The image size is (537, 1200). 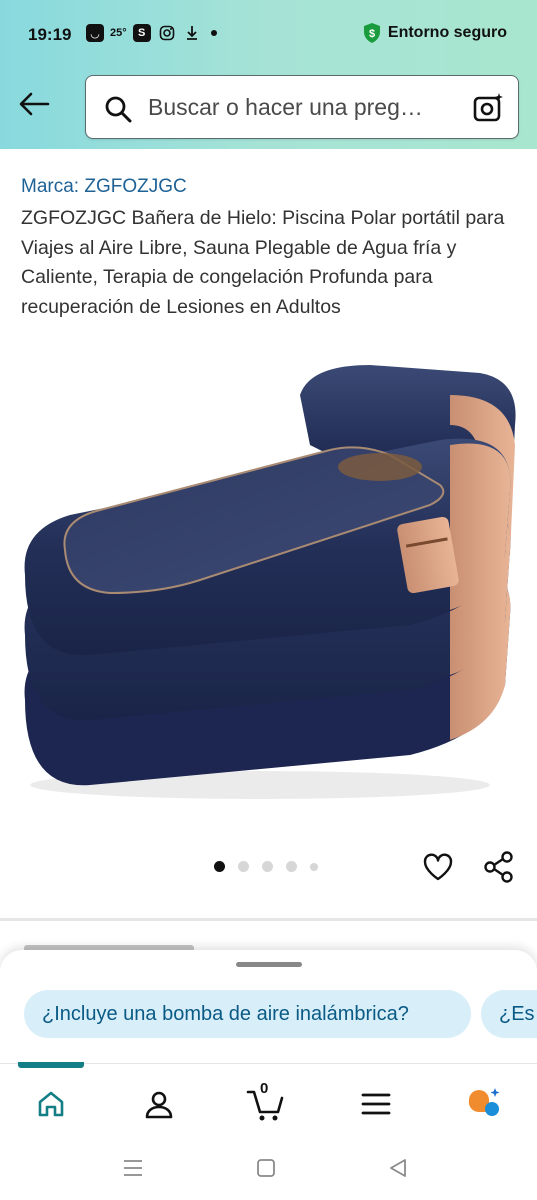 I want to click on bottom-navigation: 0, so click(x=268, y=1099).